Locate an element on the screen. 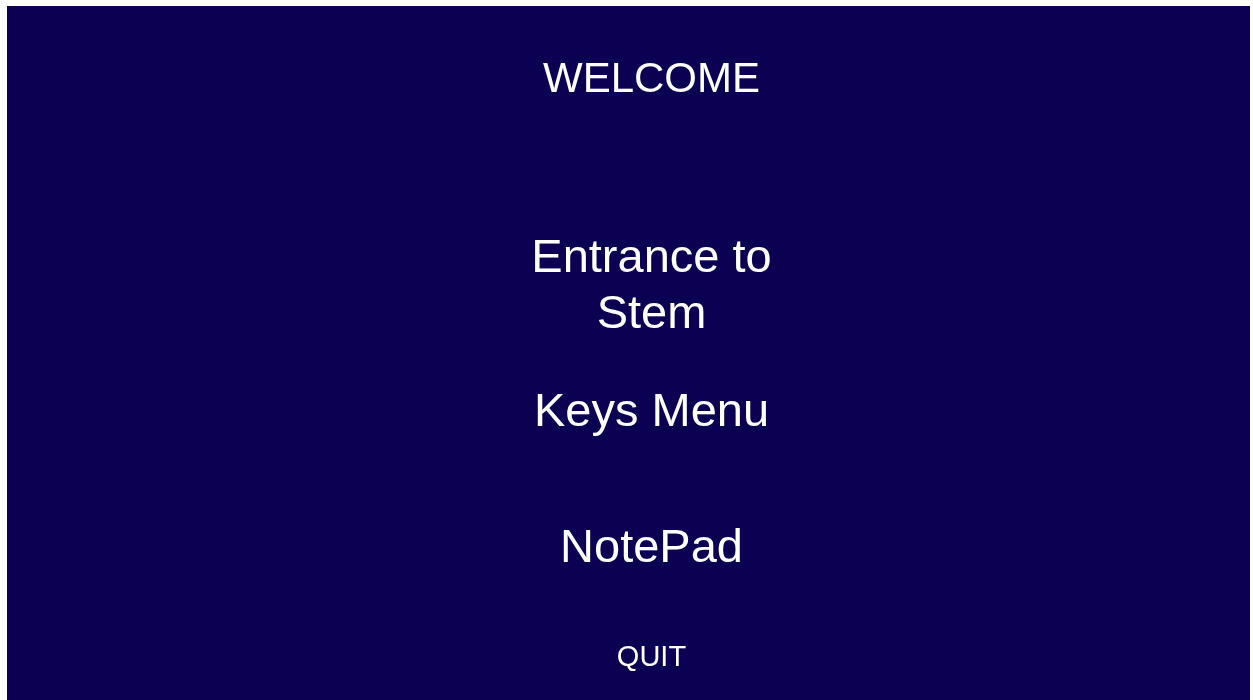  screen-title: WELCOME is located at coordinates (651, 78).